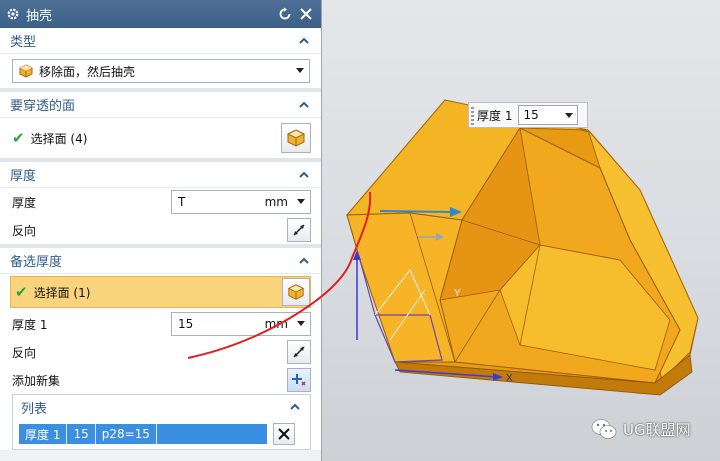 Image resolution: width=720 pixels, height=461 pixels. Describe the element at coordinates (279, 275) in the screenshot. I see `red-annotation-stroke` at that location.